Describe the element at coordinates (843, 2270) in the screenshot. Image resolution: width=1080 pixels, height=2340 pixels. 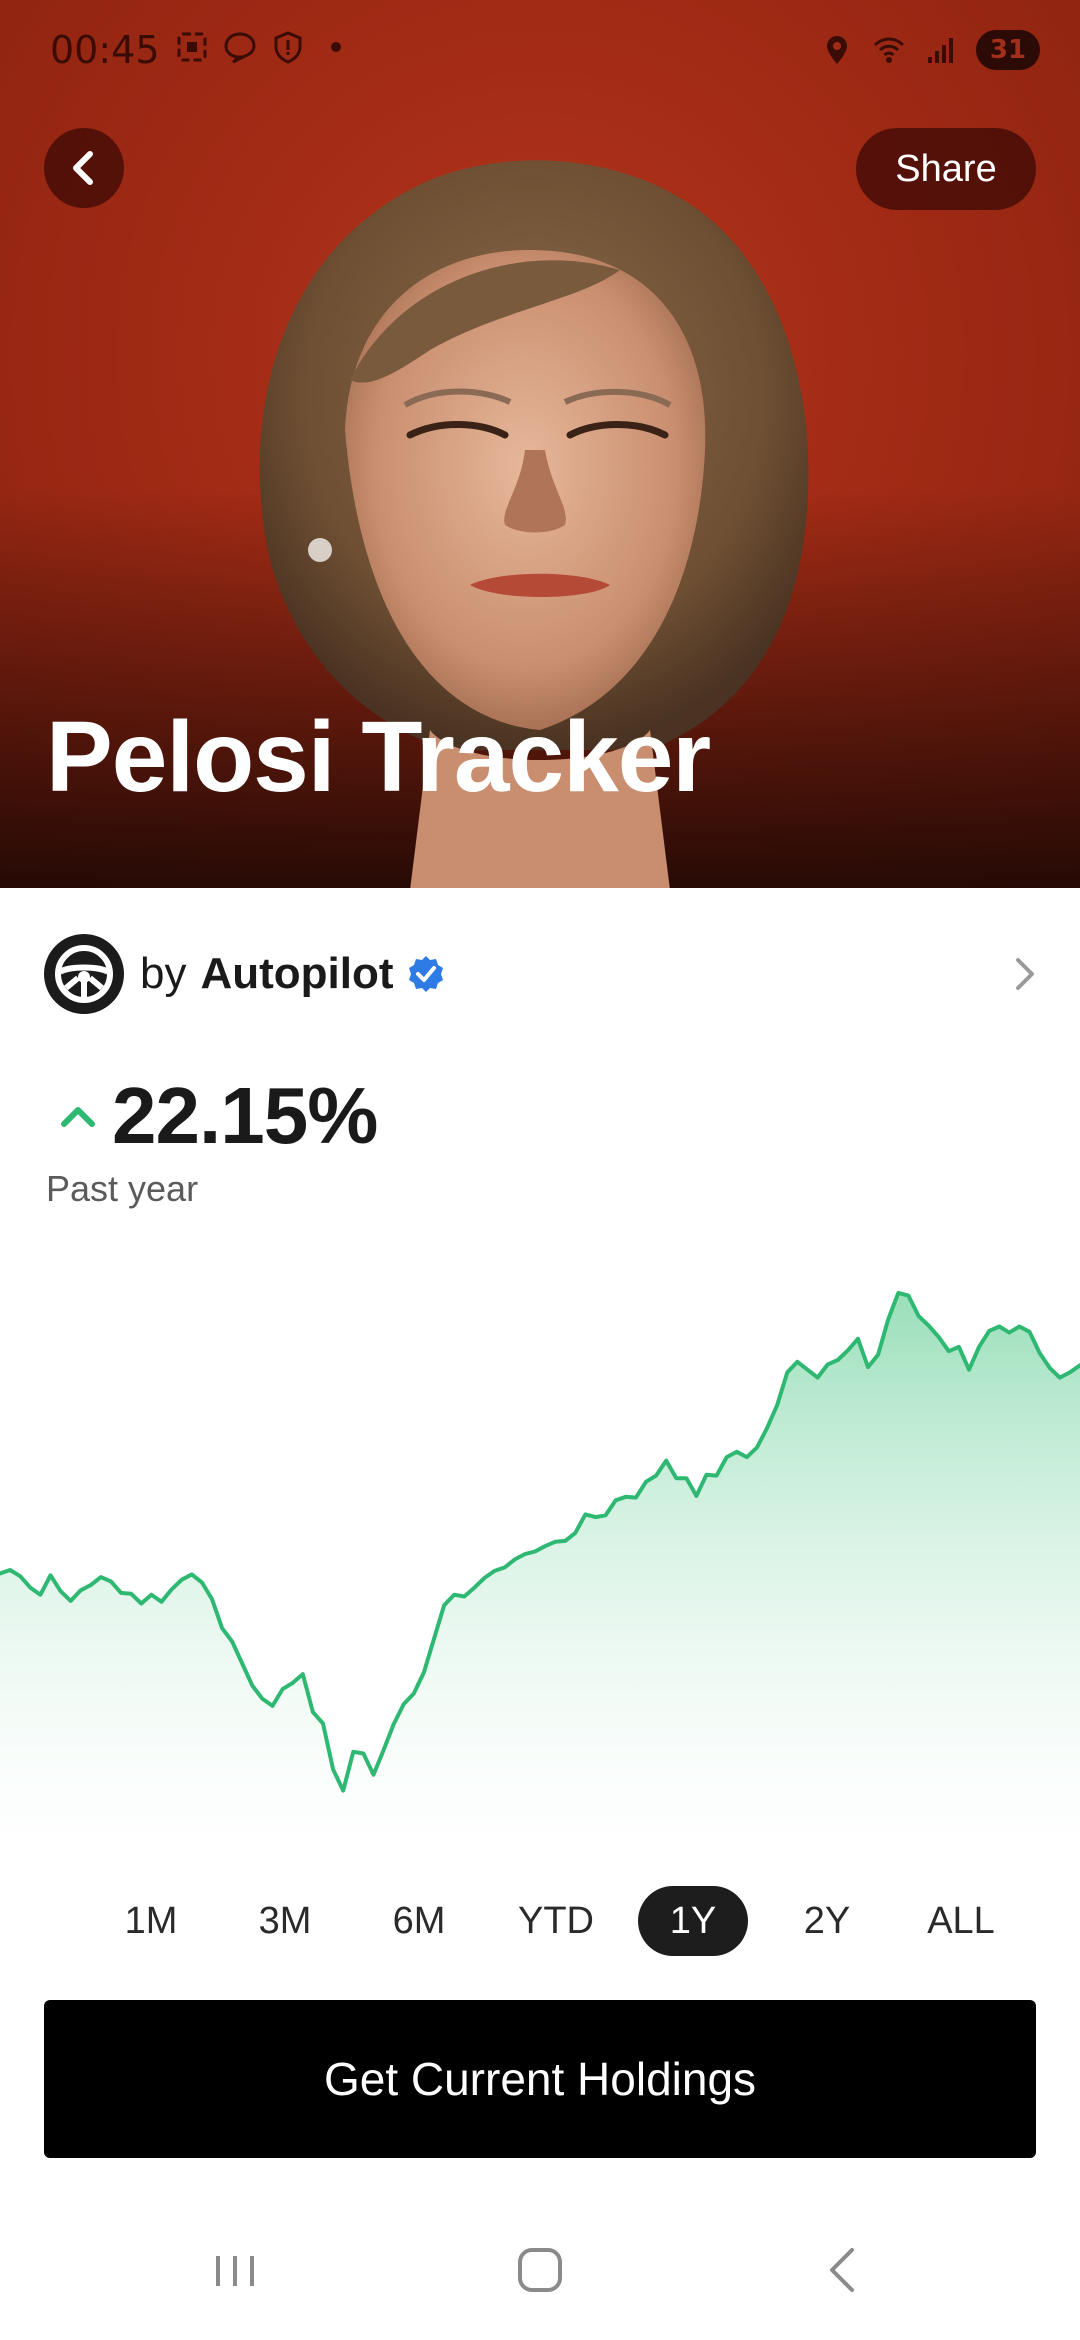
I see `back-icon` at that location.